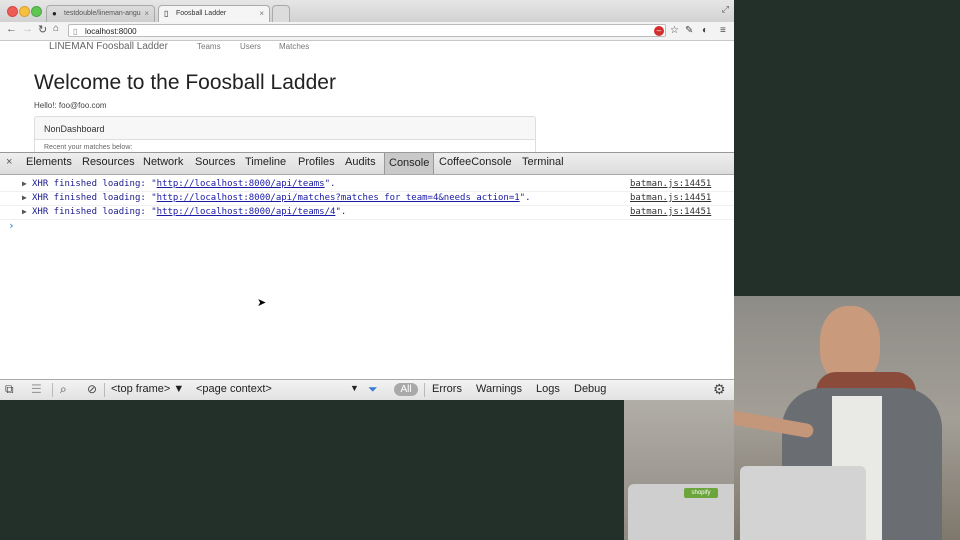 This screenshot has height=540, width=960. What do you see at coordinates (108, 46) in the screenshot?
I see `navbar-brand: LINEMAN Foosball Ladder` at bounding box center [108, 46].